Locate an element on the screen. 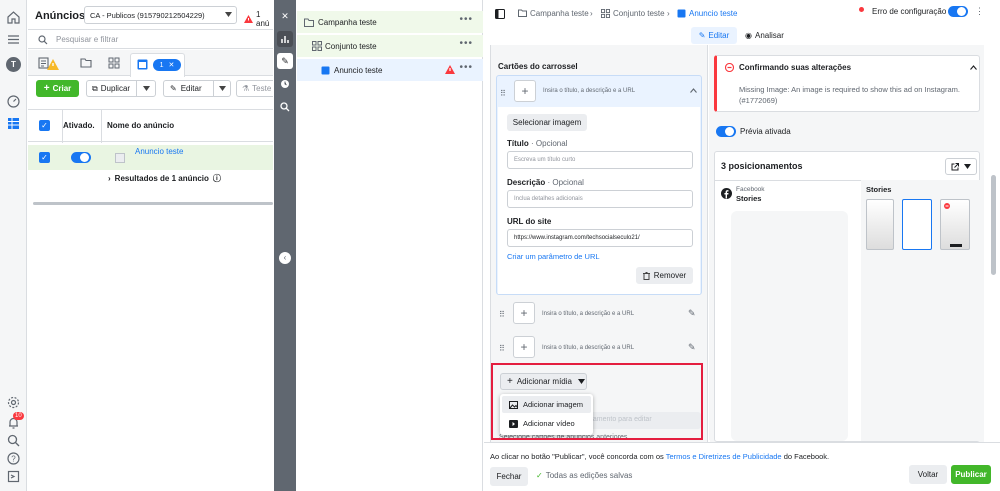  dashboard-icon is located at coordinates (13, 101).